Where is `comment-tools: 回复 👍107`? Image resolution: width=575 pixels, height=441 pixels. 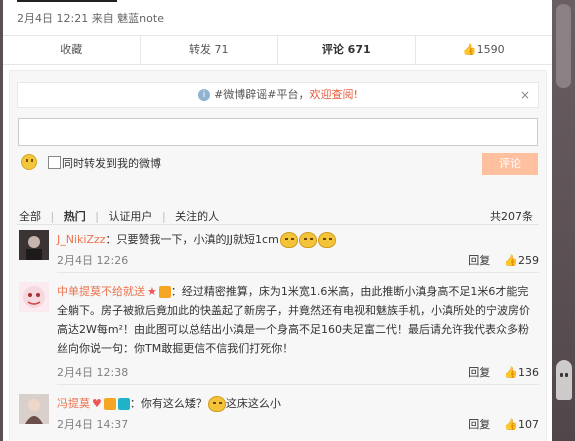
comment-tools: 回复 👍107 is located at coordinates (503, 424).